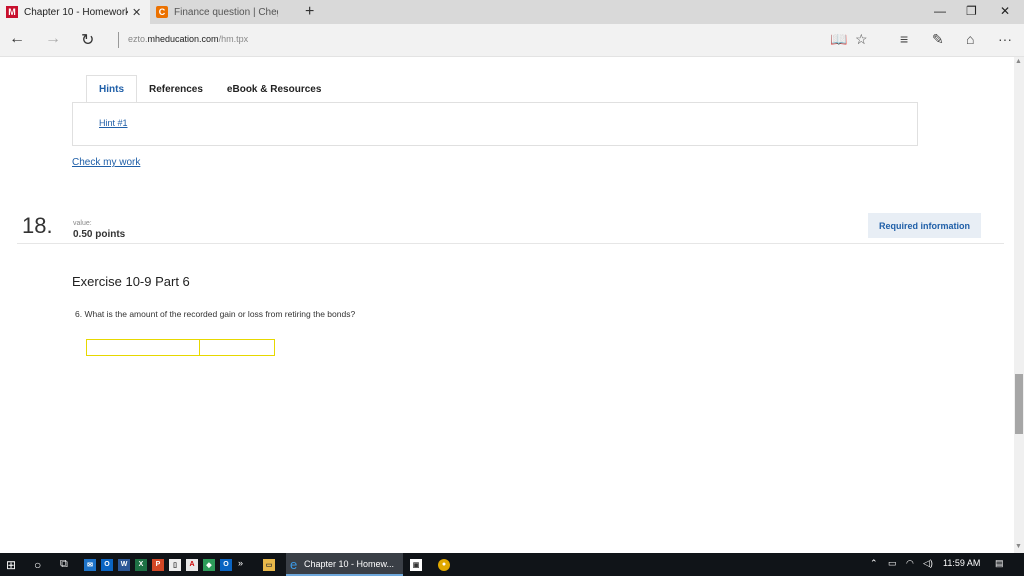 The height and width of the screenshot is (576, 1024). Describe the element at coordinates (294, 564) in the screenshot. I see `edge-icon: e` at that location.